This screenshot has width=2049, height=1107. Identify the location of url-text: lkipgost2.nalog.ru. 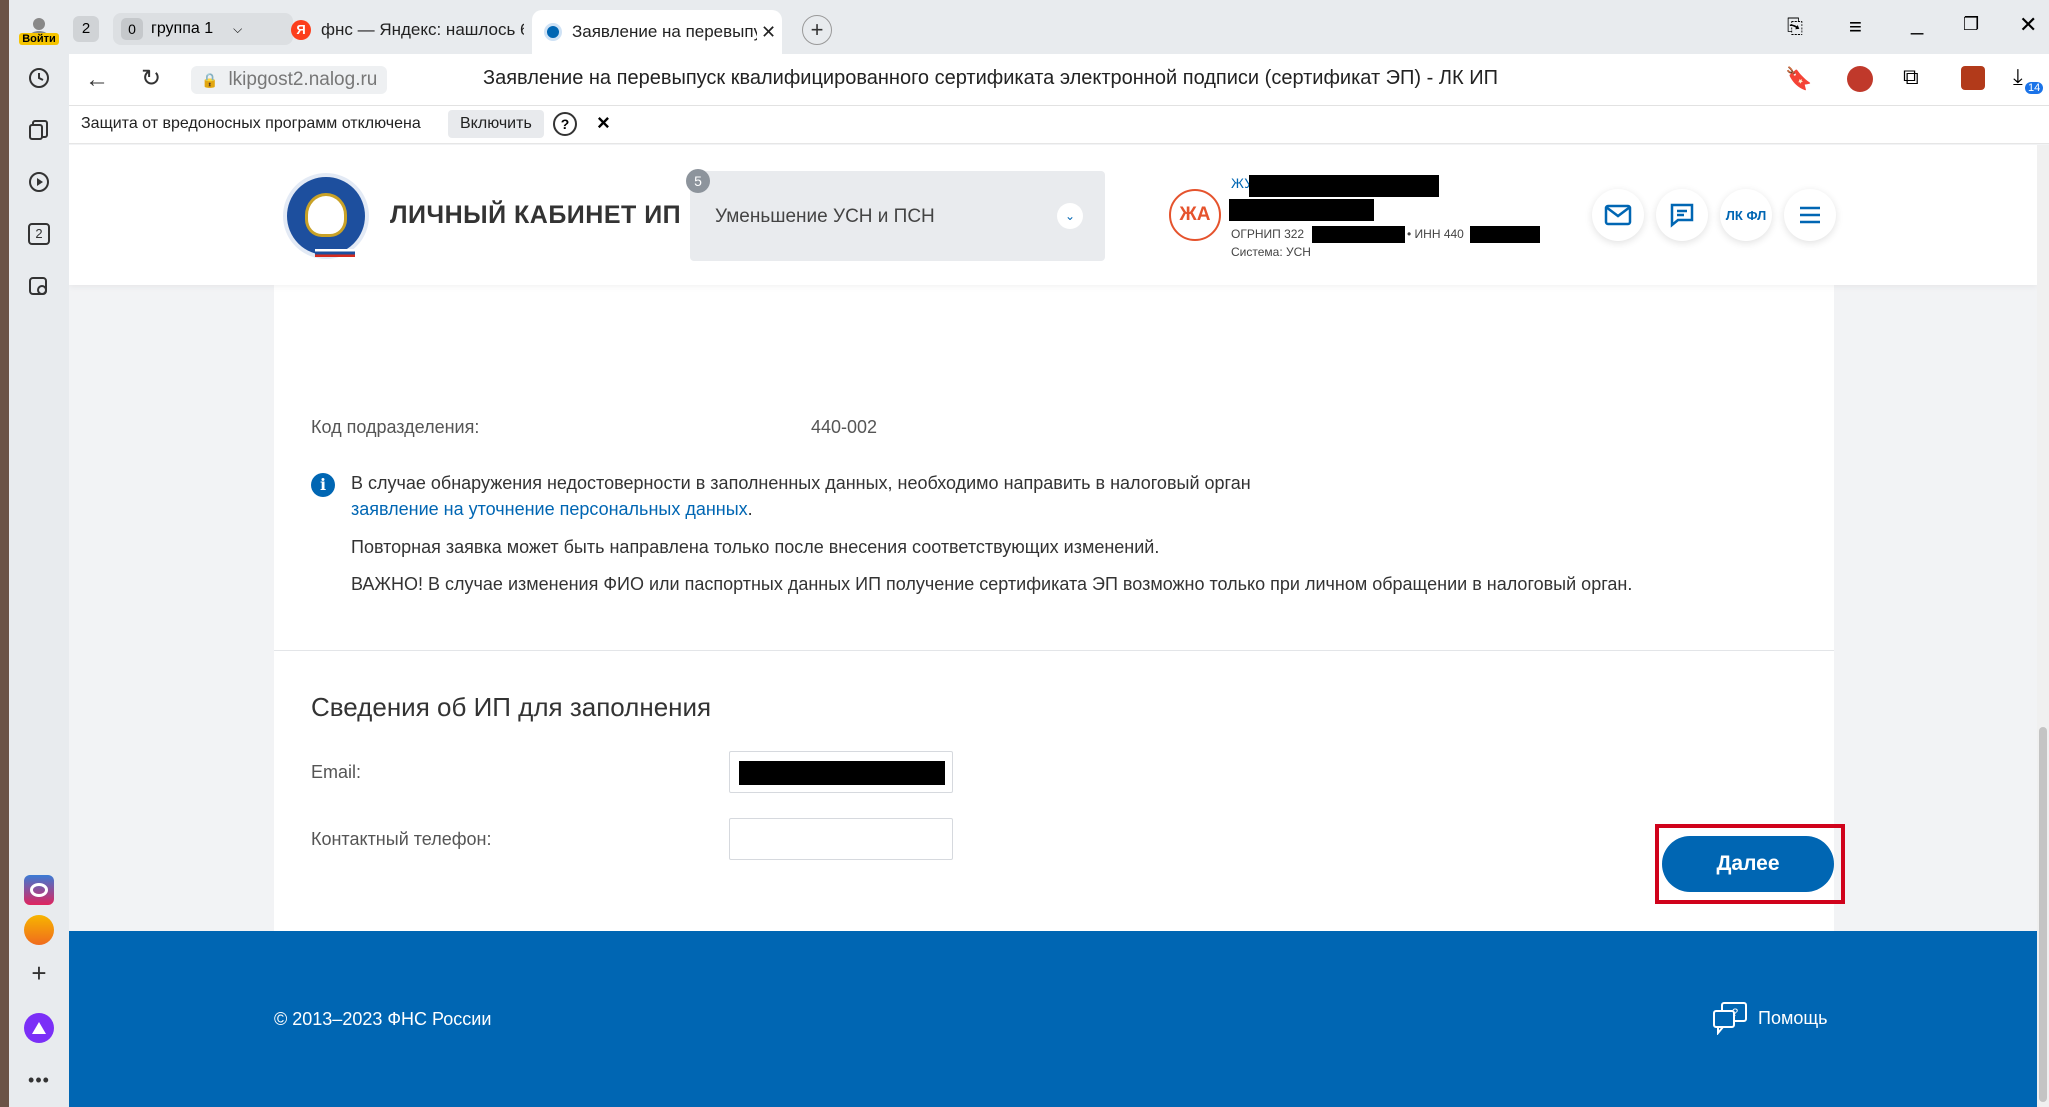
(303, 79).